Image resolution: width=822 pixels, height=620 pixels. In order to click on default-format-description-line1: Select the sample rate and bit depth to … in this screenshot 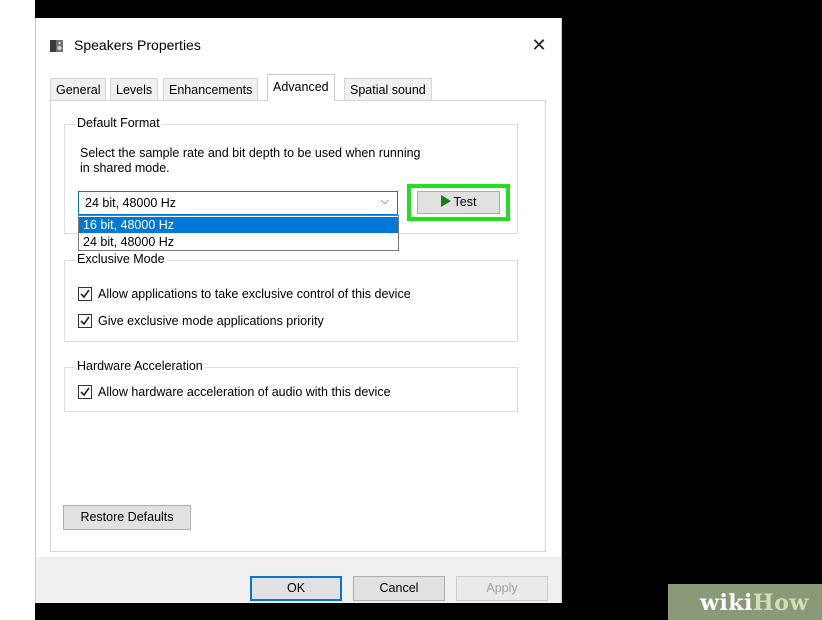, I will do `click(250, 153)`.